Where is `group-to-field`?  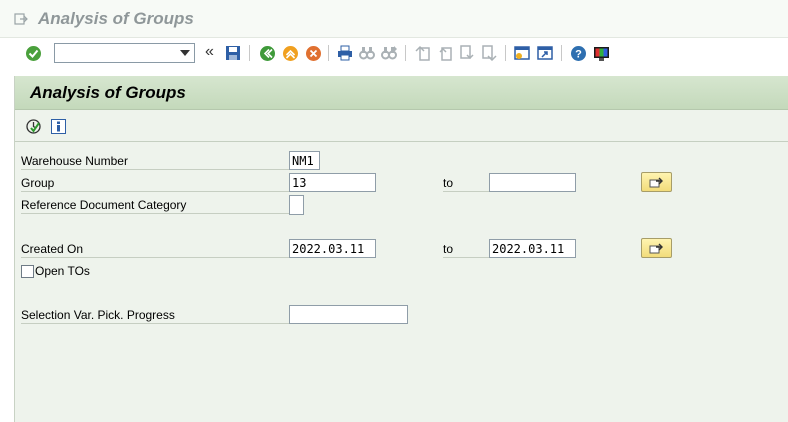 group-to-field is located at coordinates (532, 182).